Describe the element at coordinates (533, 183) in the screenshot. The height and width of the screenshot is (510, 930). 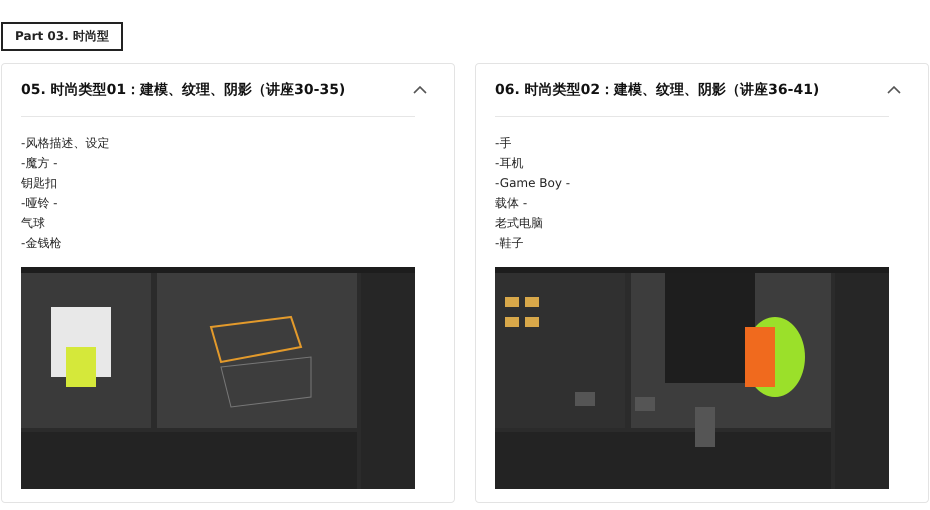
I see `lesson-item: -Game Boy -` at that location.